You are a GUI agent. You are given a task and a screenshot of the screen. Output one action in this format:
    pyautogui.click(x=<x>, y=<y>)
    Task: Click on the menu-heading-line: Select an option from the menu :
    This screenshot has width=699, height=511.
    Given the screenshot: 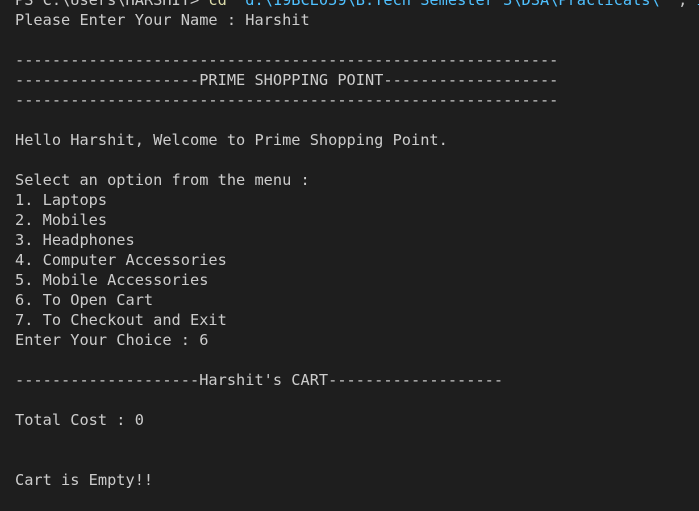 What is the action you would take?
    pyautogui.click(x=162, y=180)
    